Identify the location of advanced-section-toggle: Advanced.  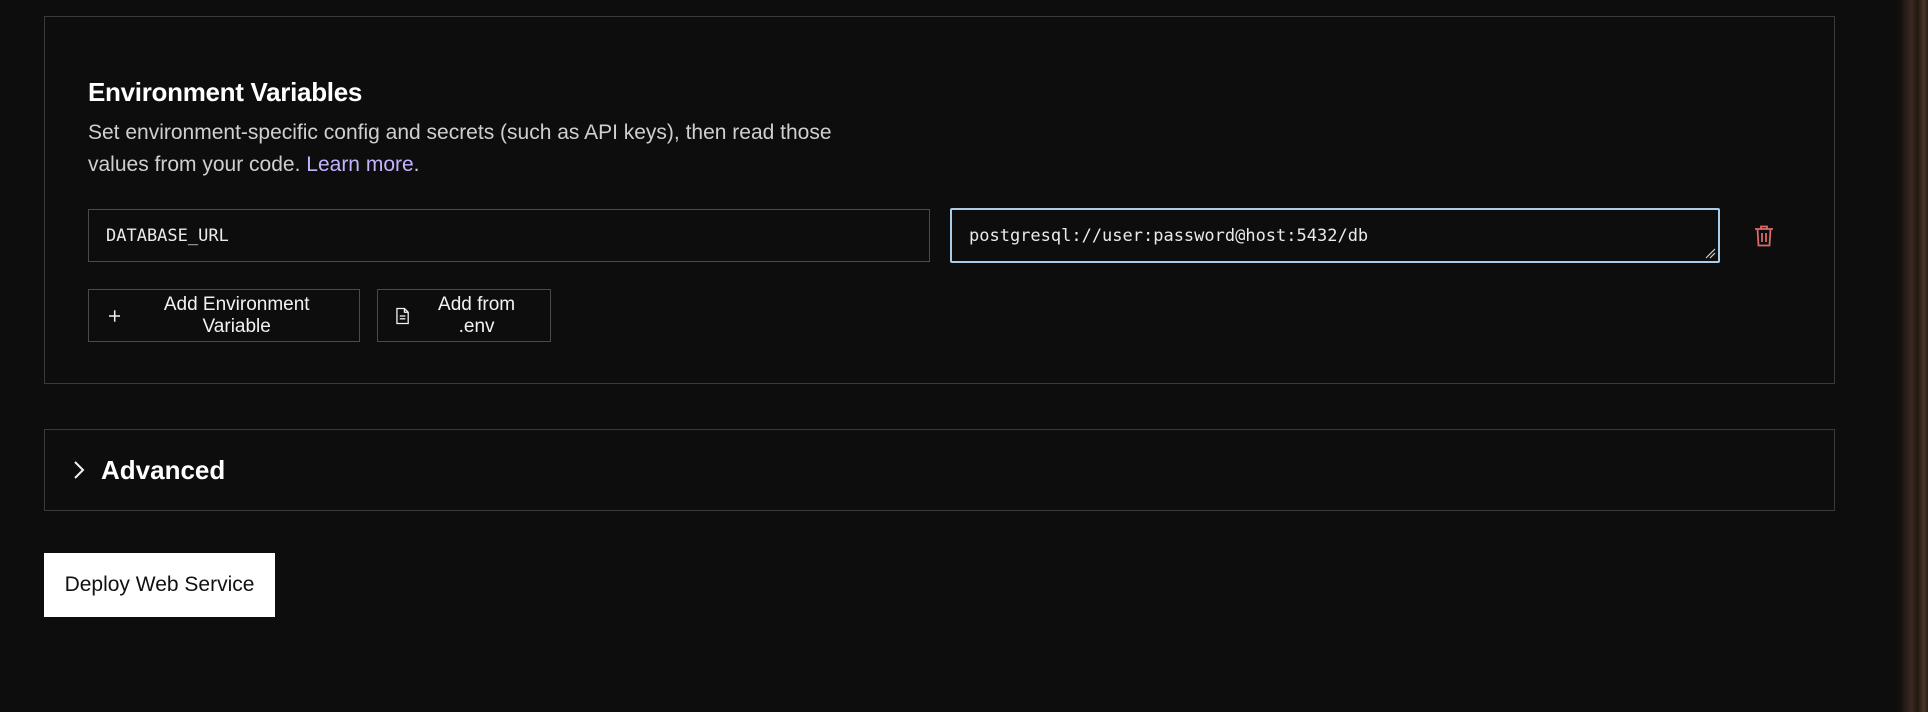
(939, 470).